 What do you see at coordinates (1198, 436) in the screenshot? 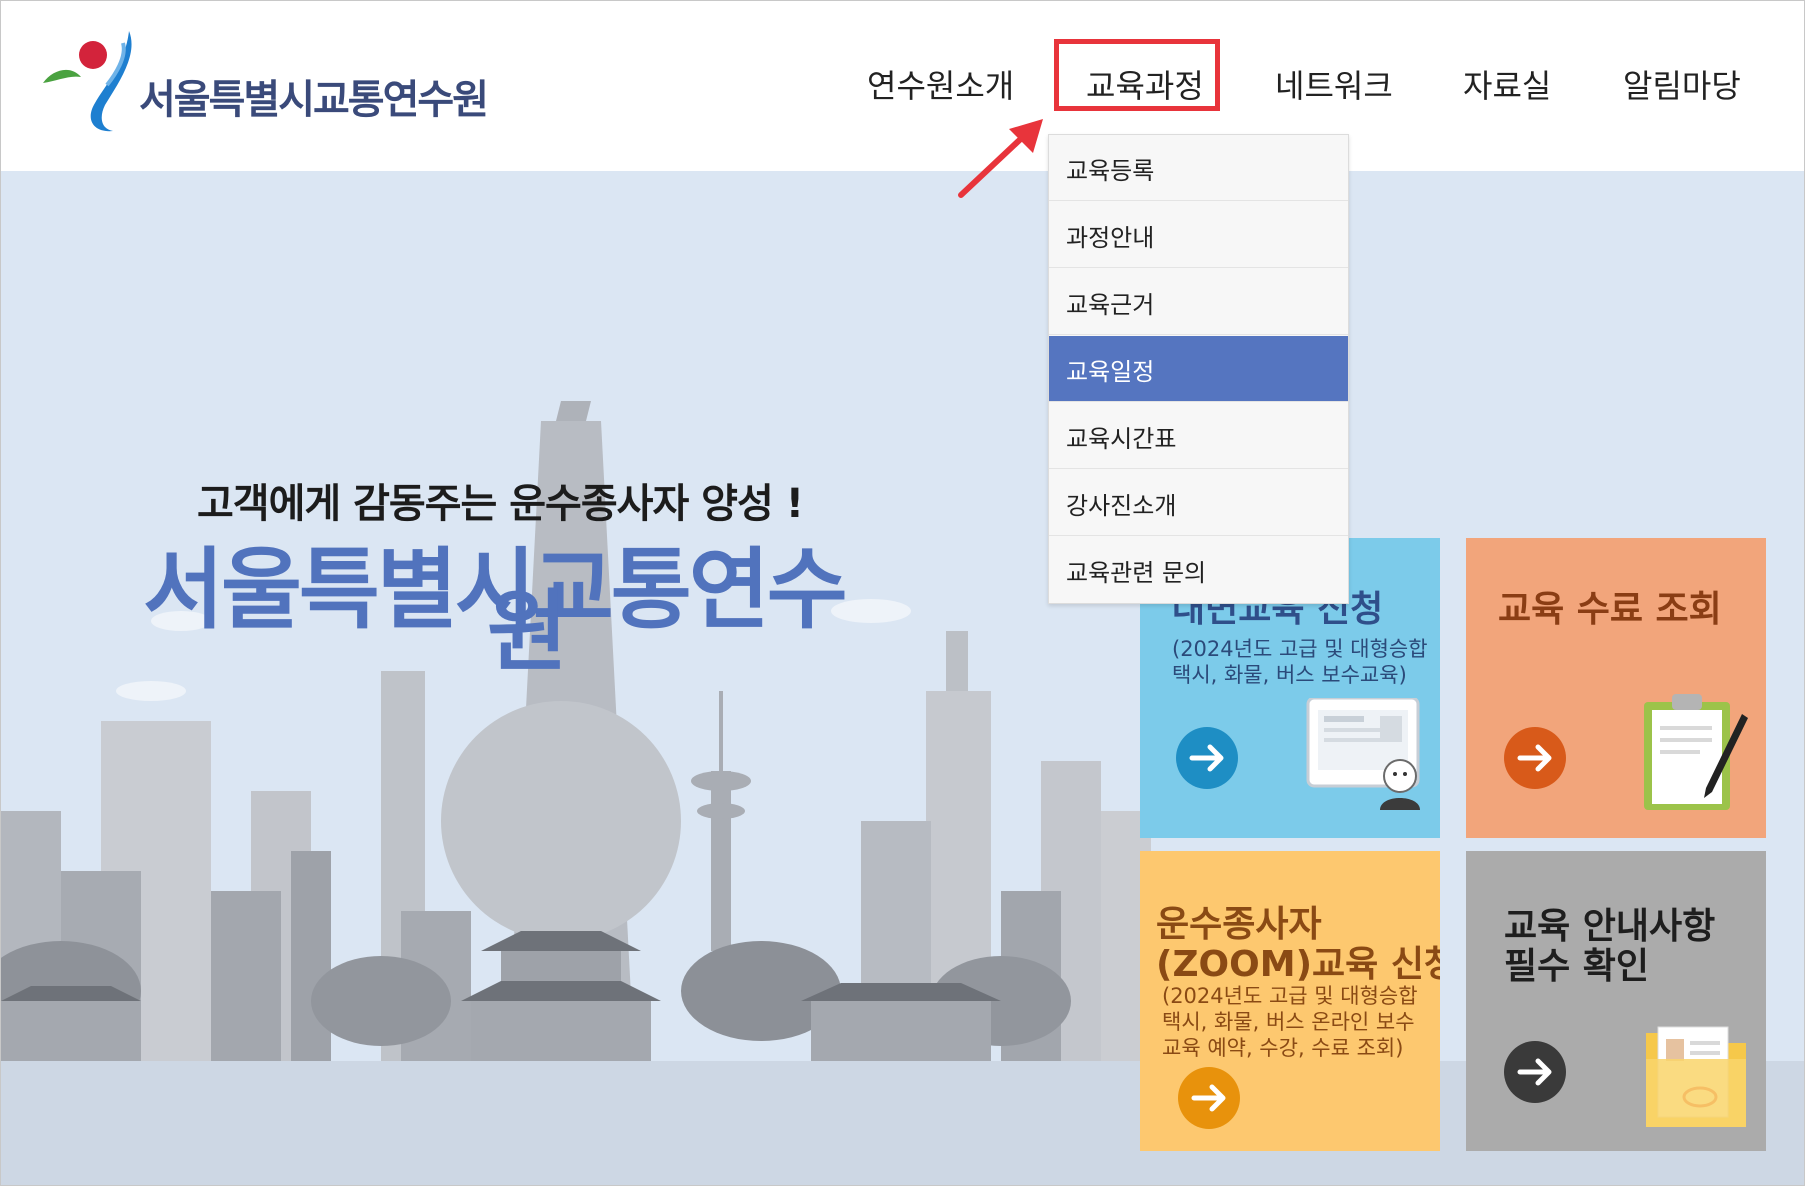
I see `dropdown-item-timetable: 교육시간표` at bounding box center [1198, 436].